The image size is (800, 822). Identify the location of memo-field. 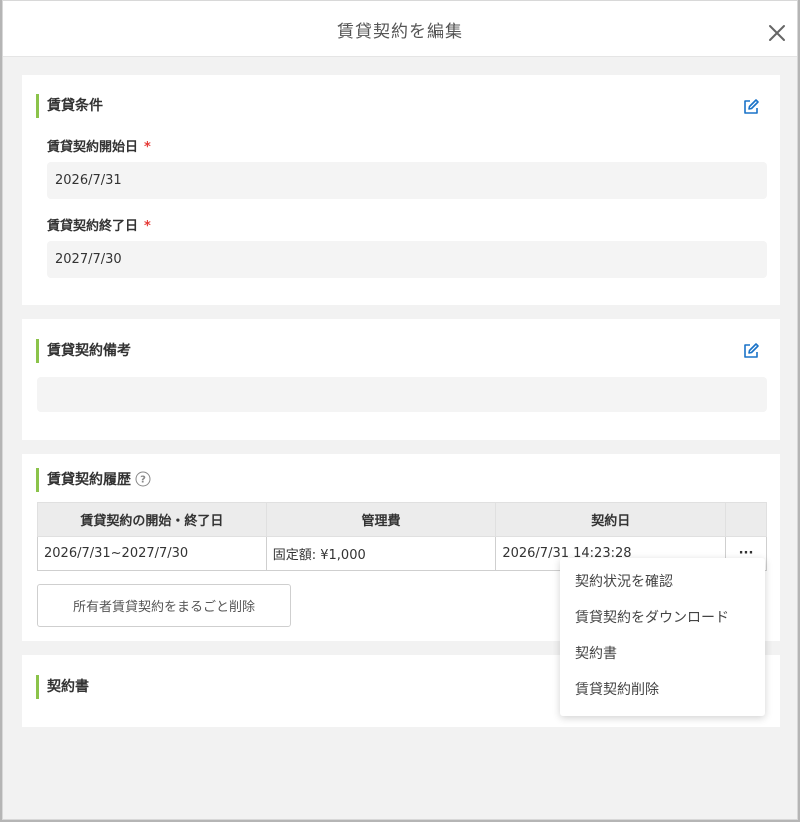
(402, 394).